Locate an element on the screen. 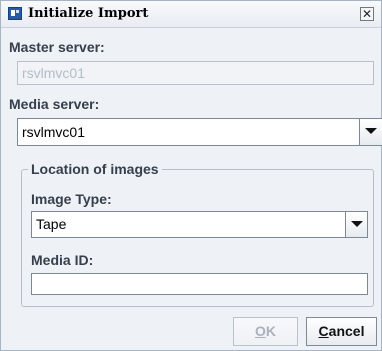 The image size is (382, 351). media-server-label: Media server: is located at coordinates (54, 104).